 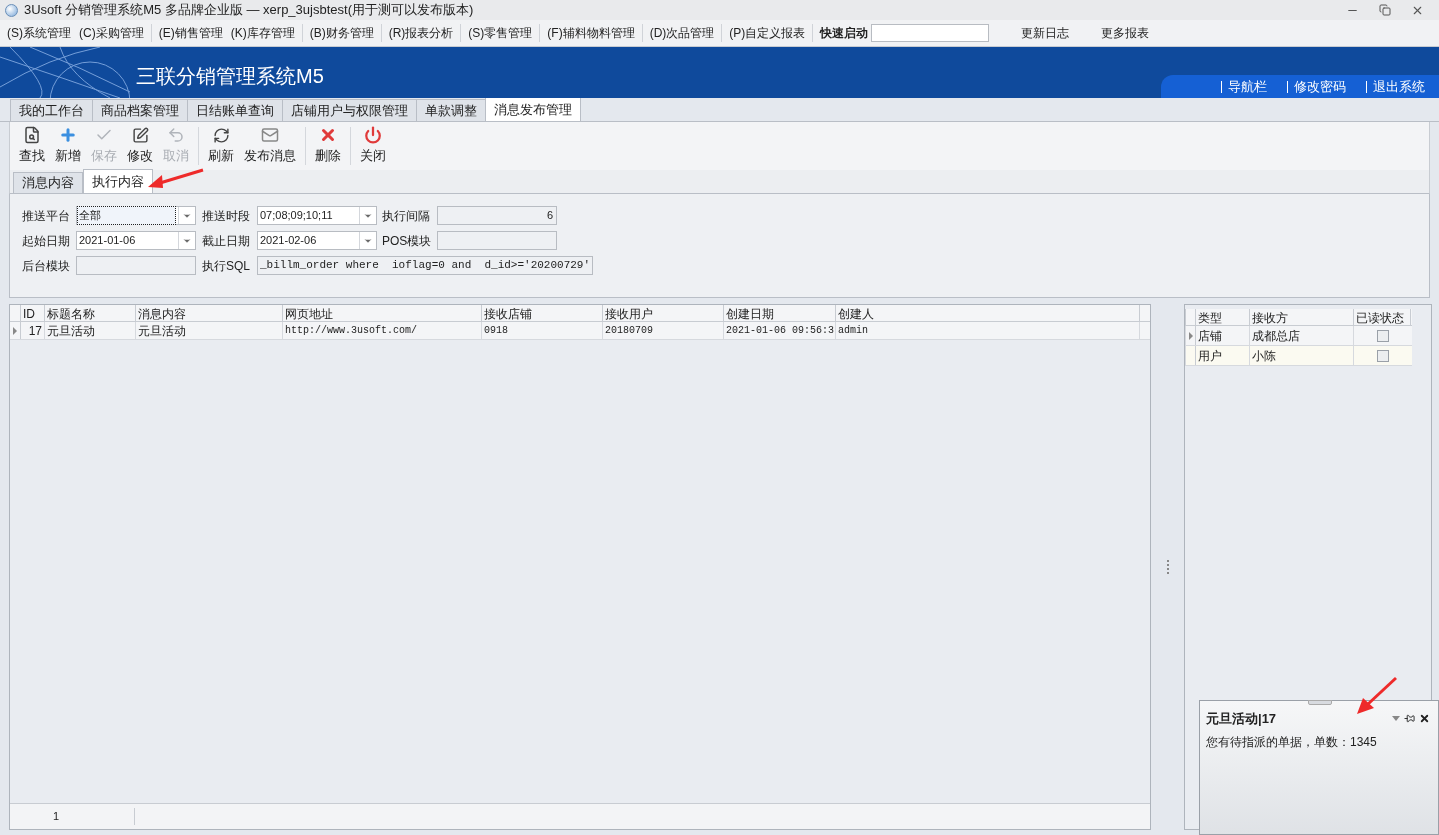 I want to click on banner-link: 退出系统, so click(x=1404, y=86).